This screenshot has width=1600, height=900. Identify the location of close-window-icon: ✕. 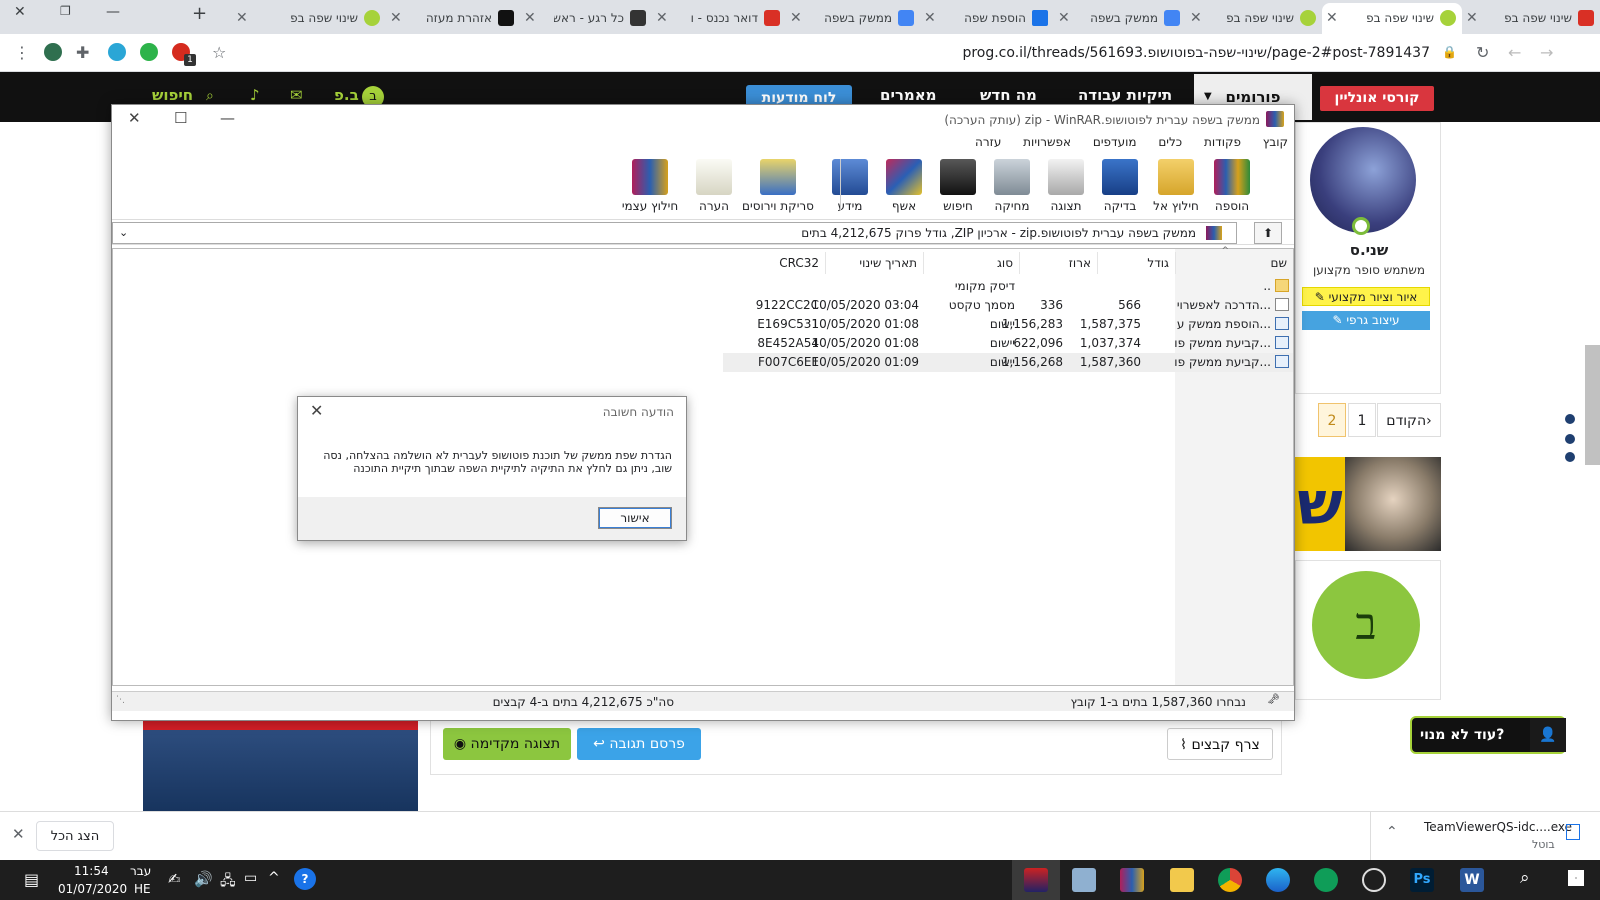
(20, 12).